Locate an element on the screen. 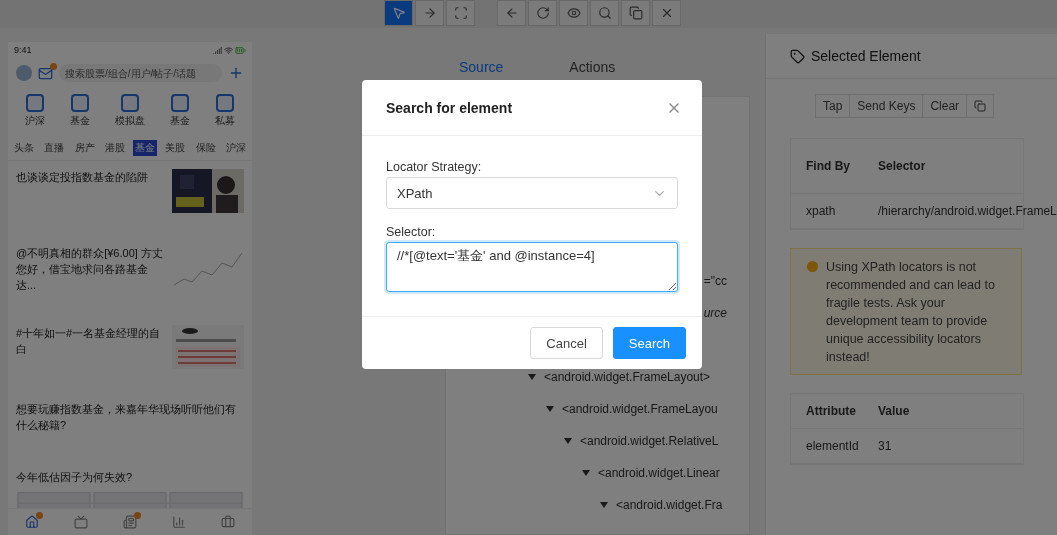  dialog-title: Search for element is located at coordinates (449, 107).